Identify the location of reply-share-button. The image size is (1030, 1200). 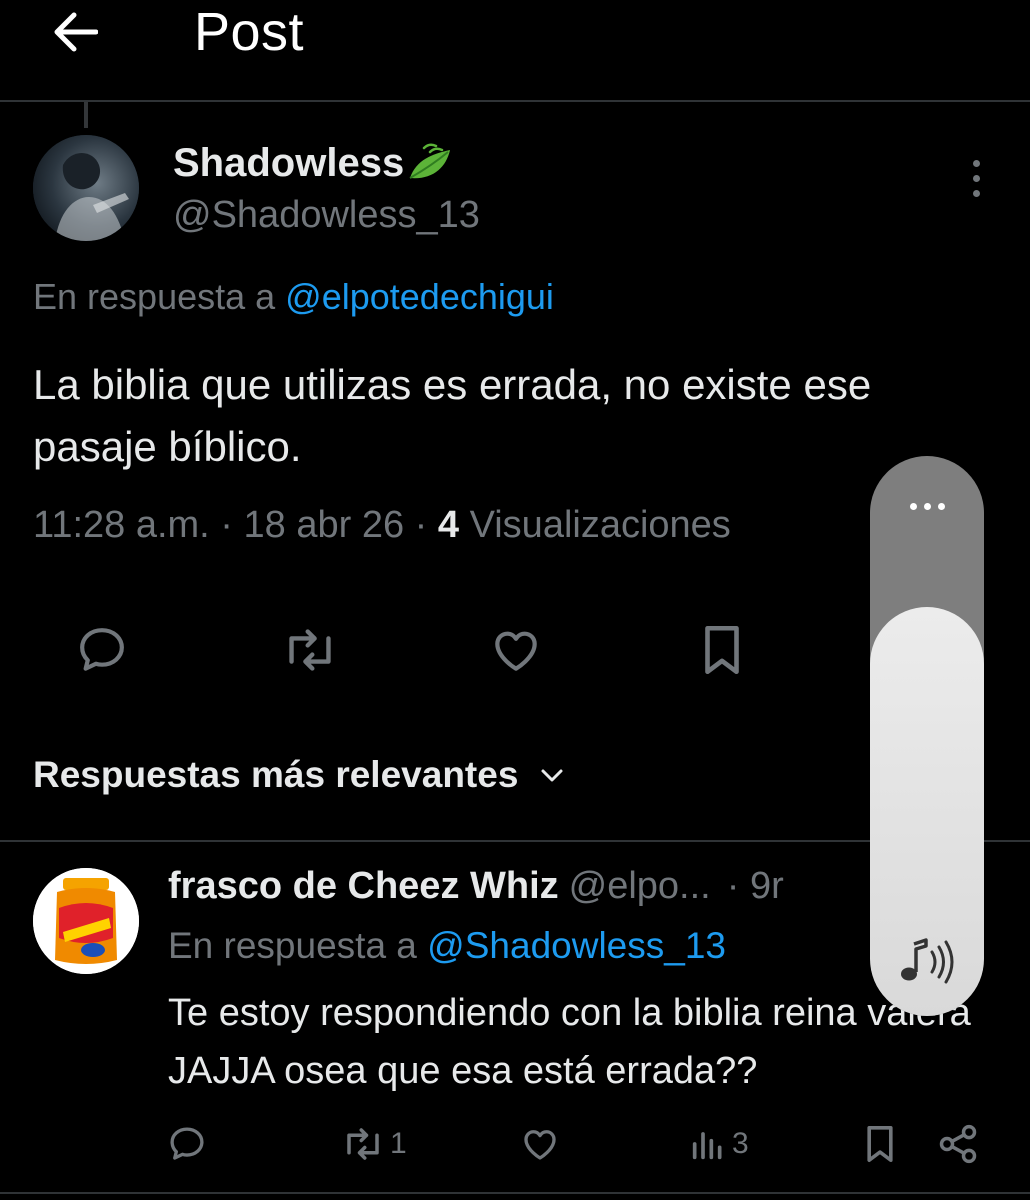
(958, 1144).